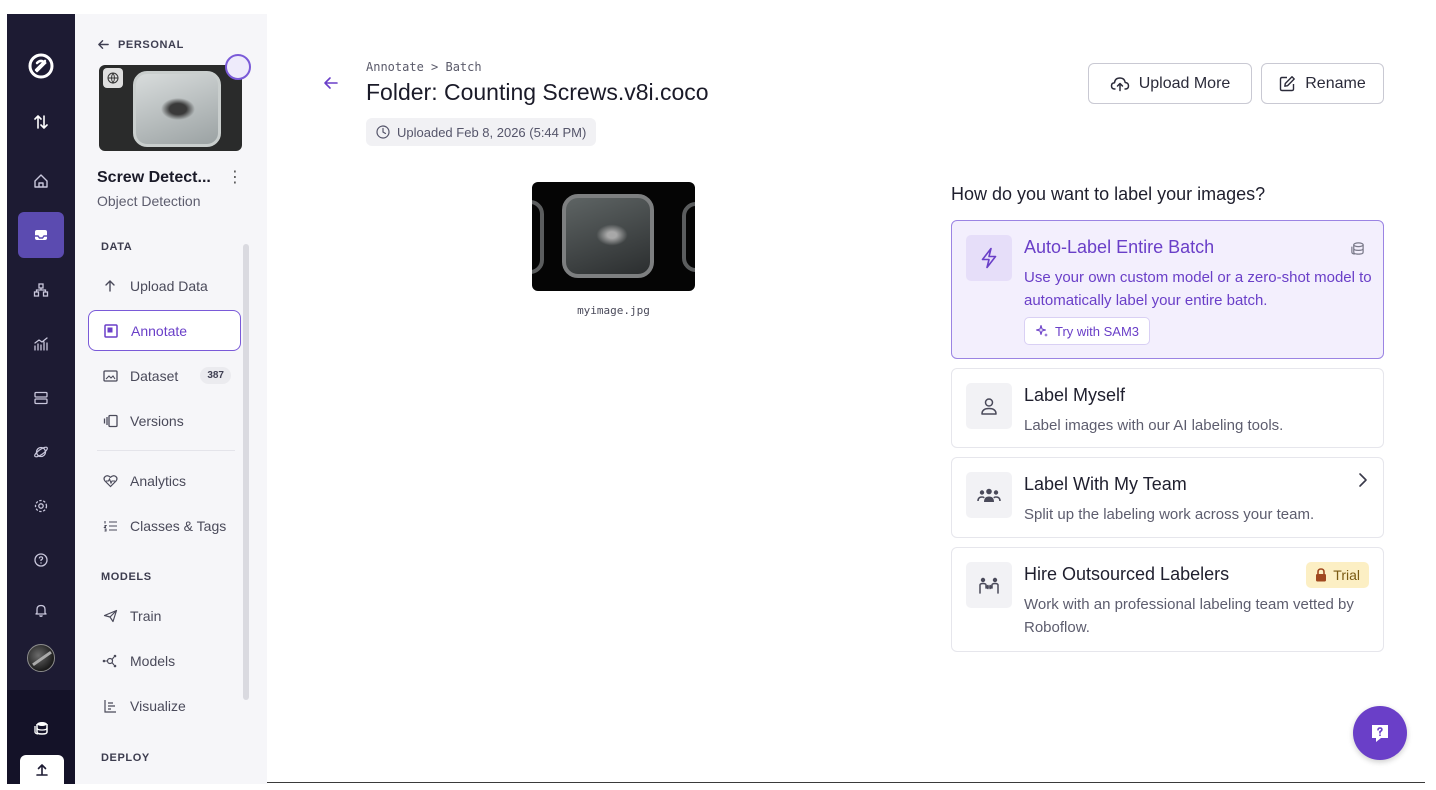 The image size is (1436, 790). What do you see at coordinates (158, 480) in the screenshot?
I see `sidebar-item-label: Analytics` at bounding box center [158, 480].